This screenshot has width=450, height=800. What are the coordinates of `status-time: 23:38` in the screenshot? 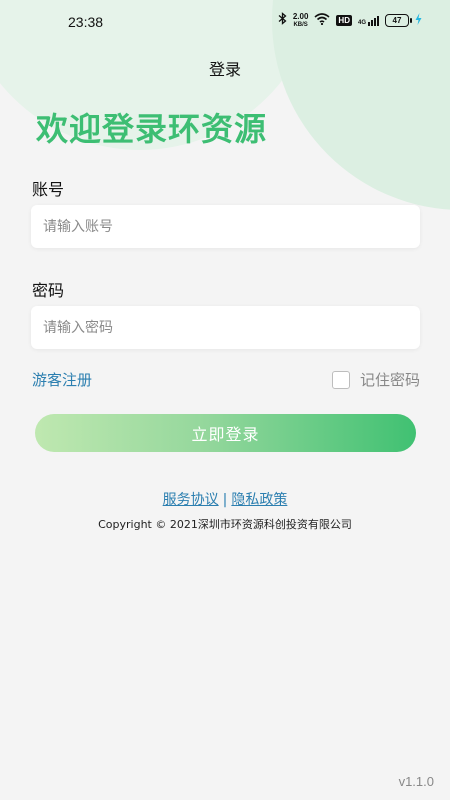 It's located at (86, 22).